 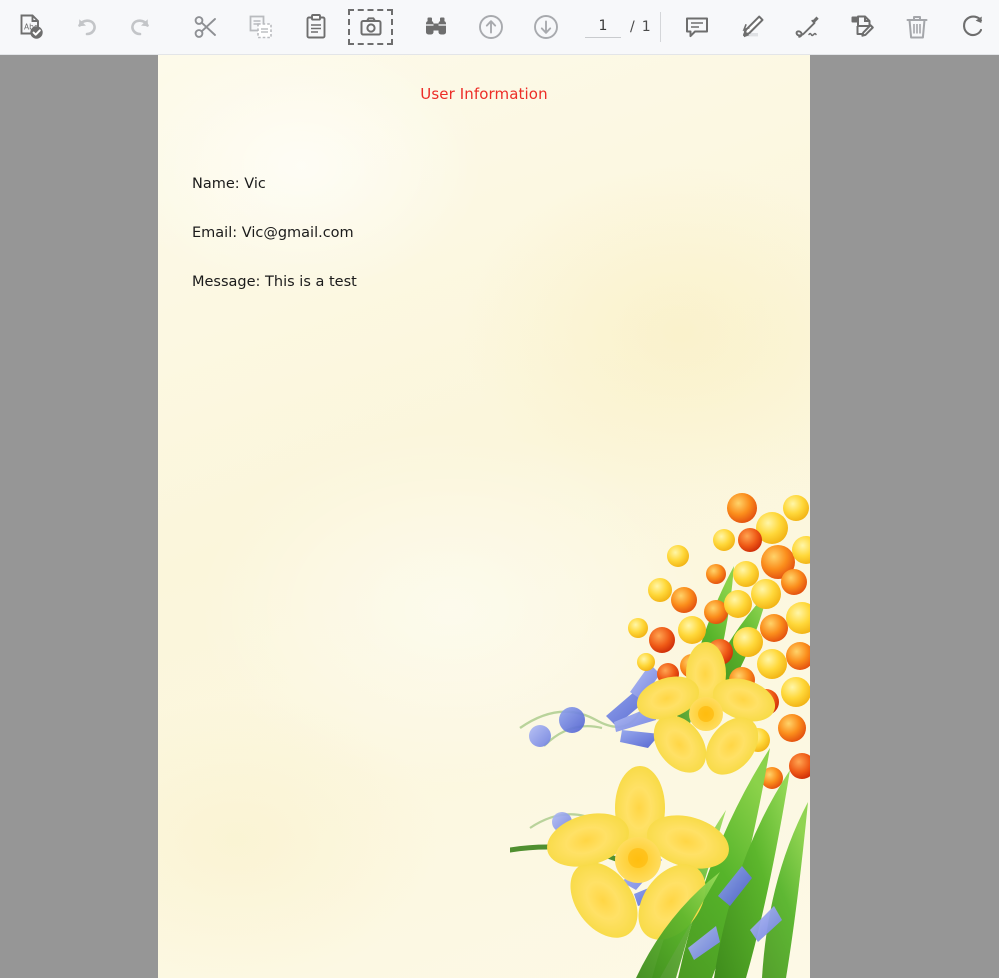 I want to click on previous-page-button, so click(x=490, y=27).